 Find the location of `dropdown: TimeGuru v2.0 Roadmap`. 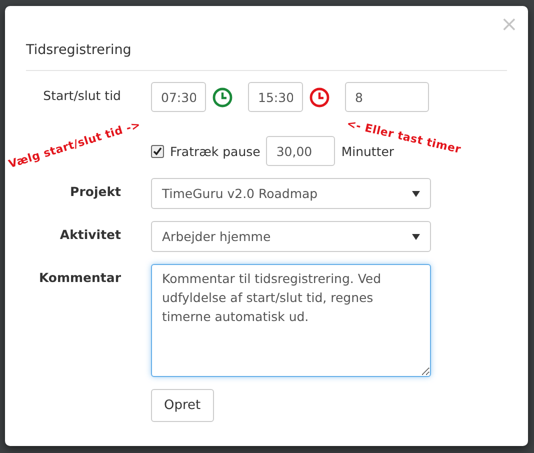

dropdown: TimeGuru v2.0 Roadmap is located at coordinates (291, 193).